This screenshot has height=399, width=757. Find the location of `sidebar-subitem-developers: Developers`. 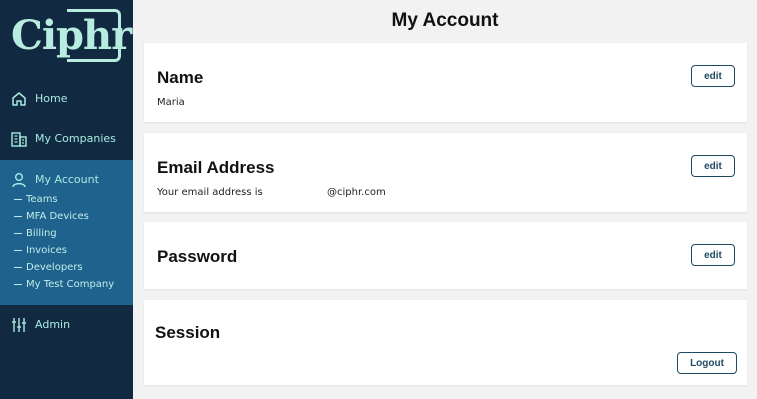

sidebar-subitem-developers: Developers is located at coordinates (48, 268).